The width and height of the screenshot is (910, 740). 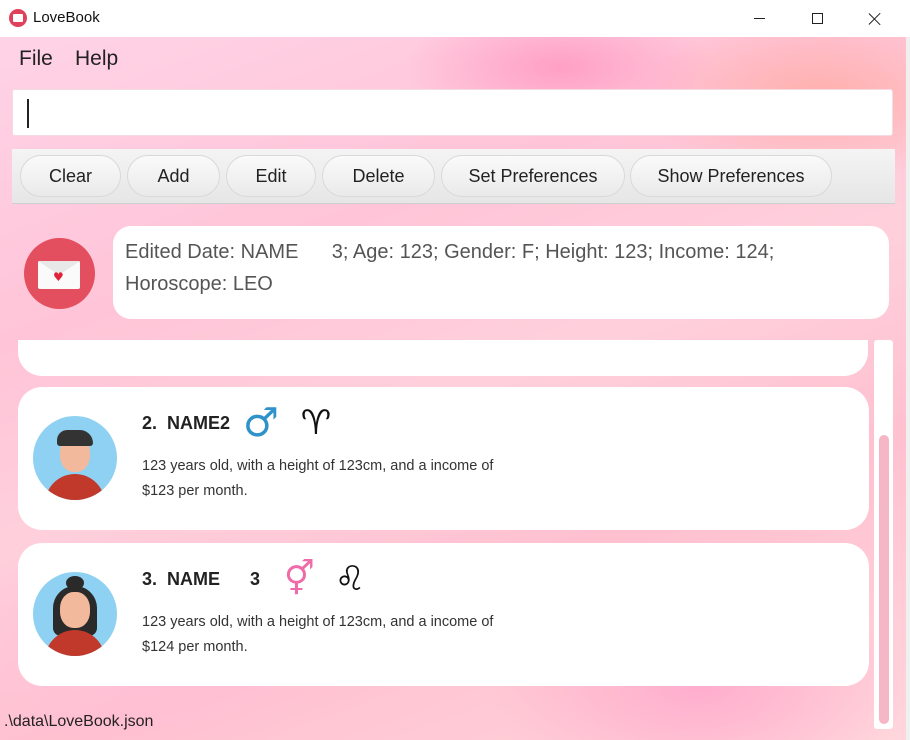 I want to click on minimize-icon, so click(x=759, y=18).